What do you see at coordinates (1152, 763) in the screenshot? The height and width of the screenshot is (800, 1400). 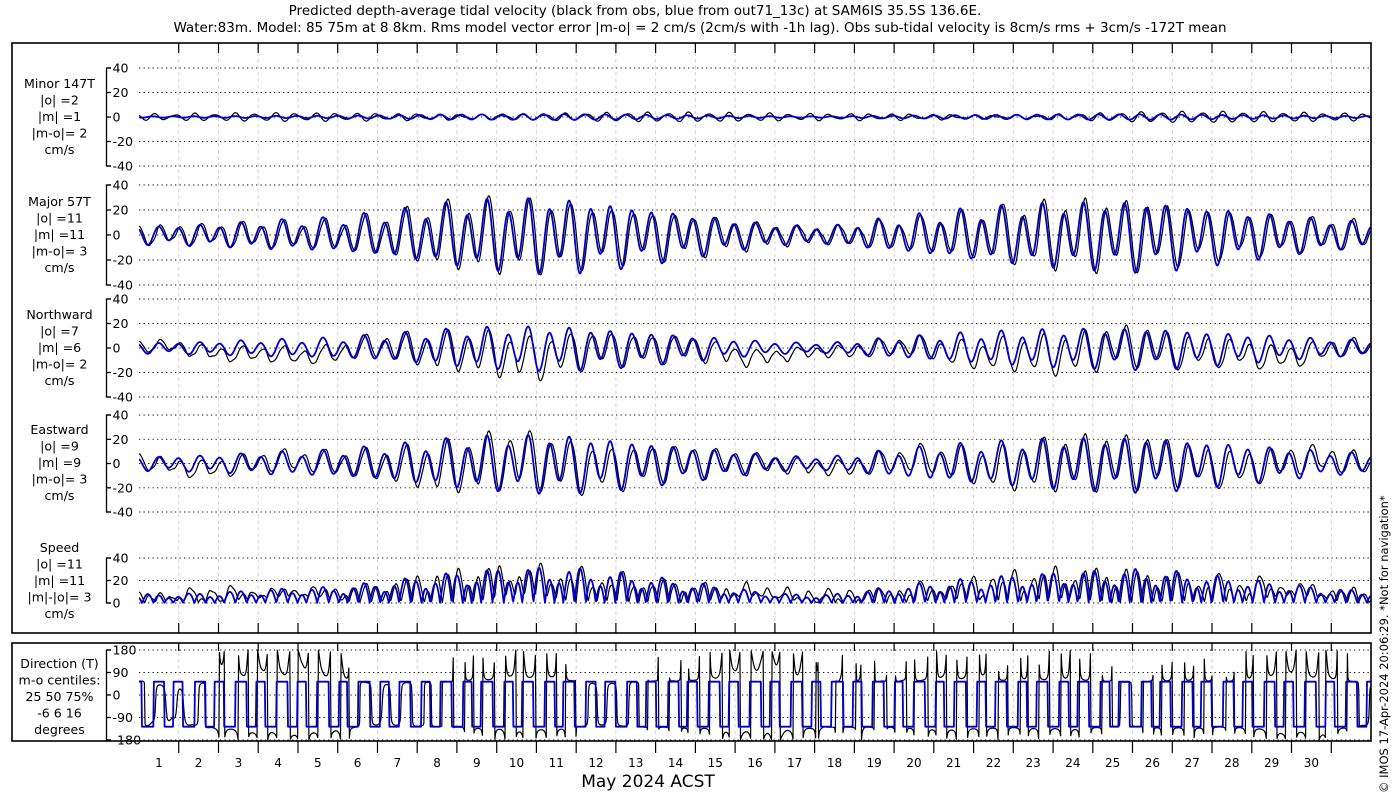 I see `x-day-label: 26` at bounding box center [1152, 763].